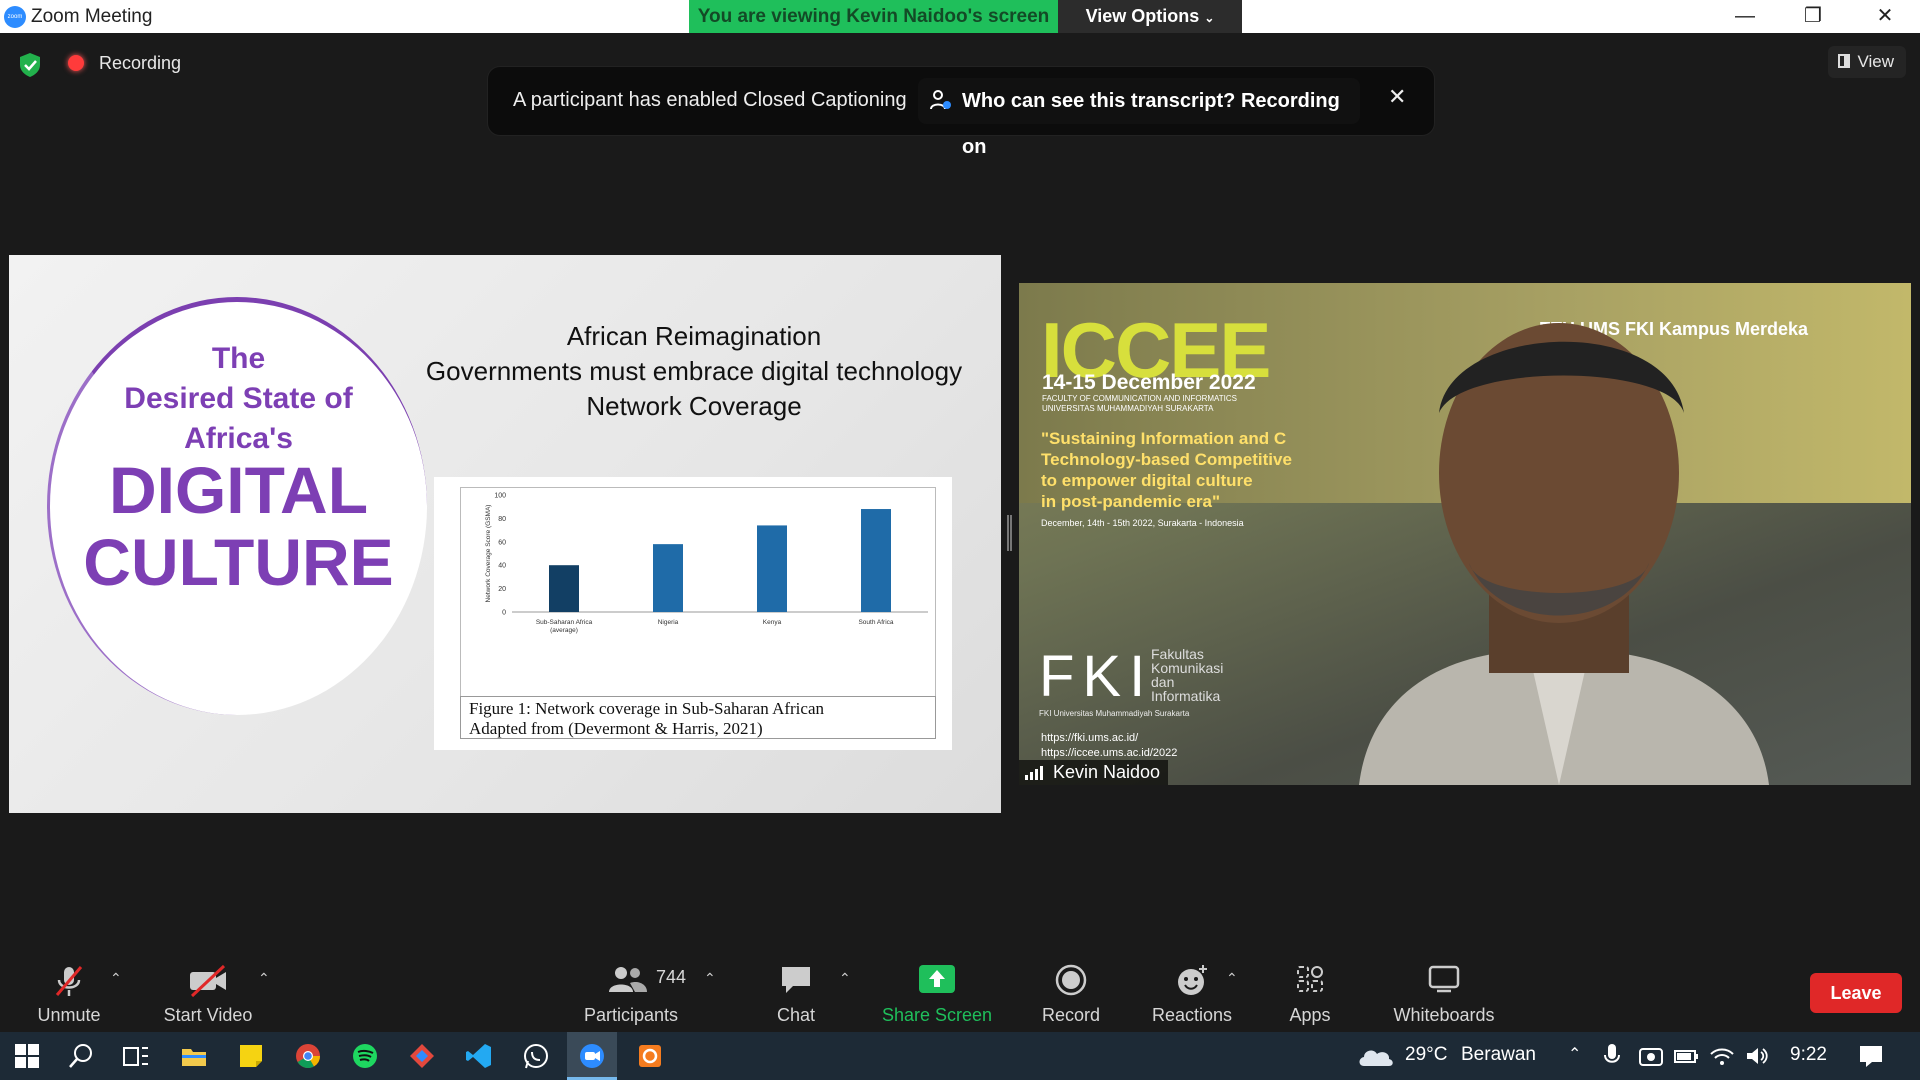  I want to click on restore-icon: ❐, so click(1813, 16).